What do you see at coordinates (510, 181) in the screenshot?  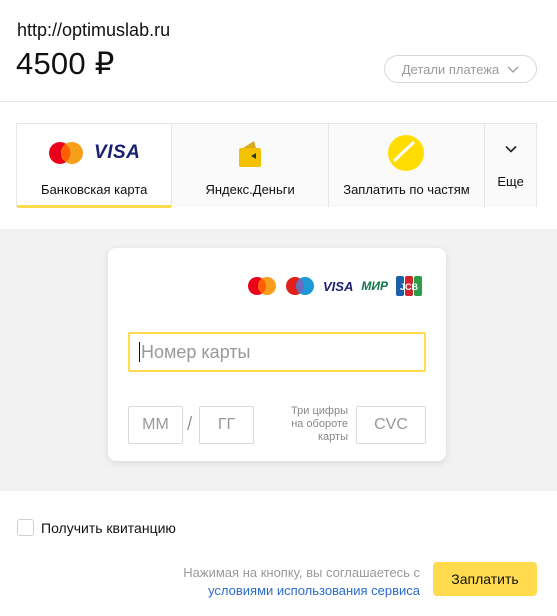 I see `tab-more-label: Еще` at bounding box center [510, 181].